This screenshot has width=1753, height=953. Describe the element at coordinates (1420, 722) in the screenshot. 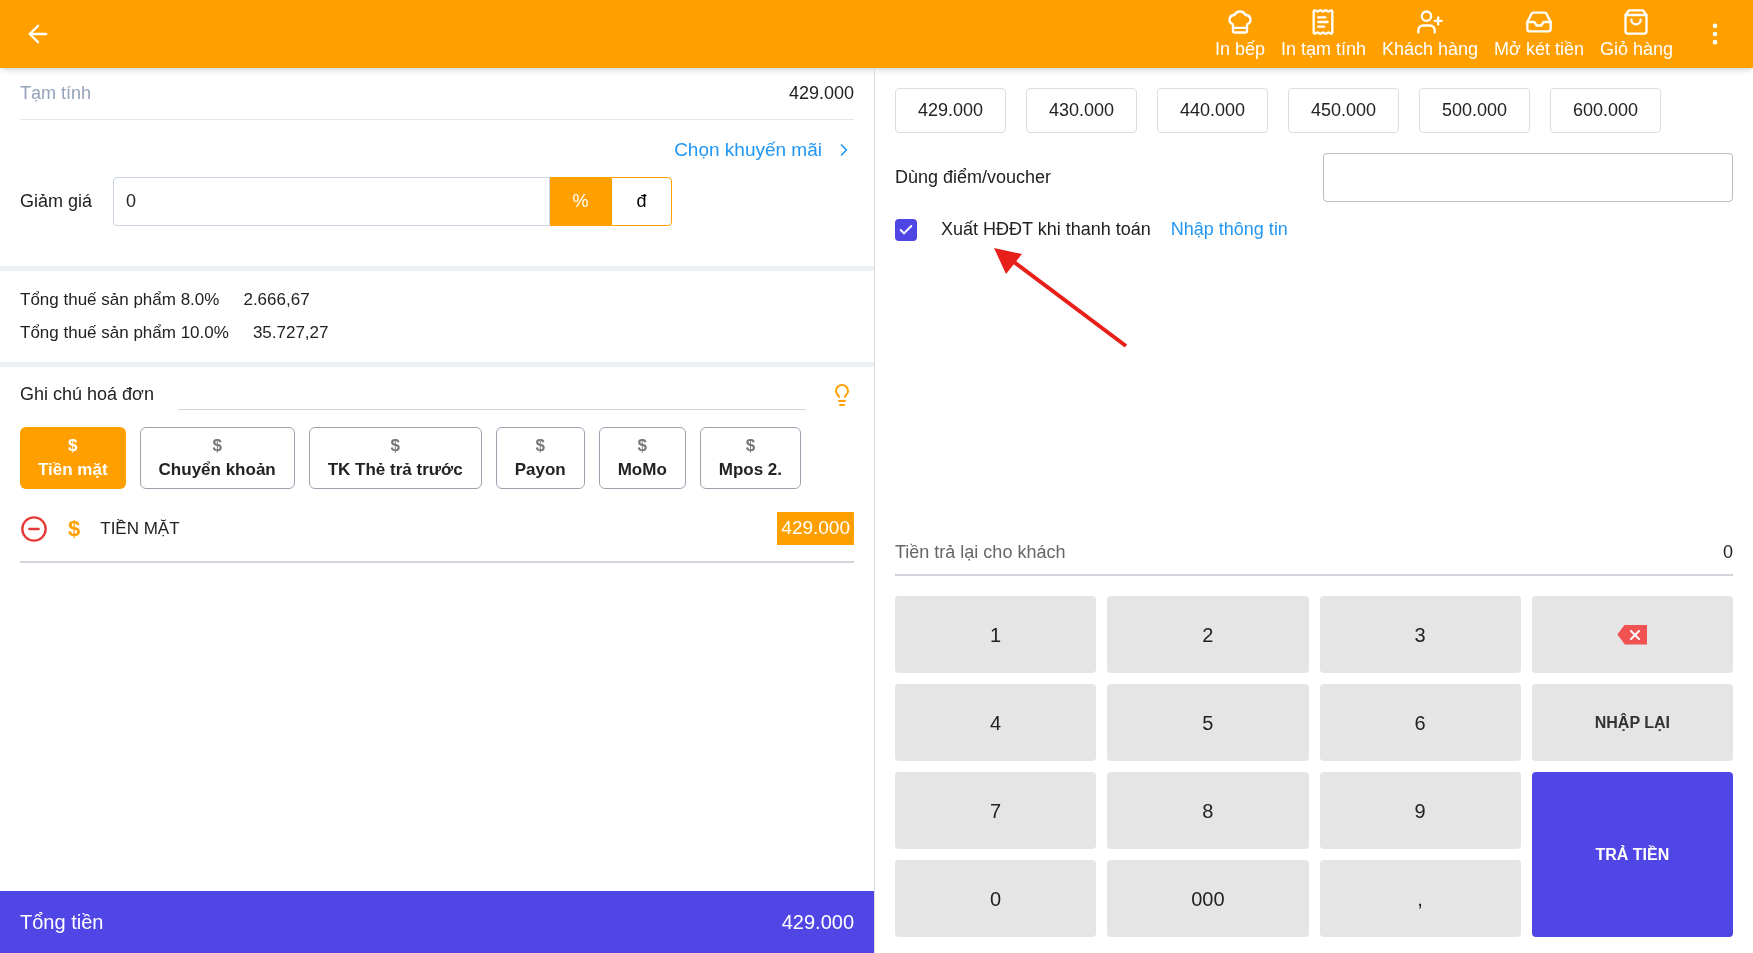

I see `keypad-key: 6` at that location.